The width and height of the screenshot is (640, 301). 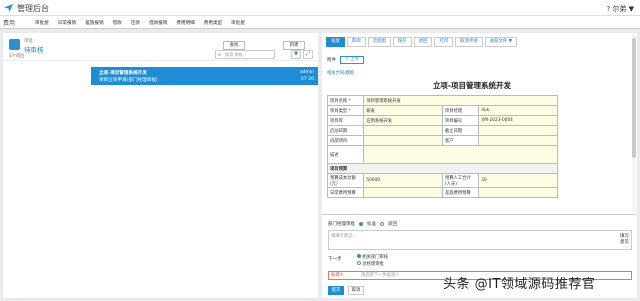 What do you see at coordinates (356, 290) in the screenshot?
I see `cancel-button: 取消` at bounding box center [356, 290].